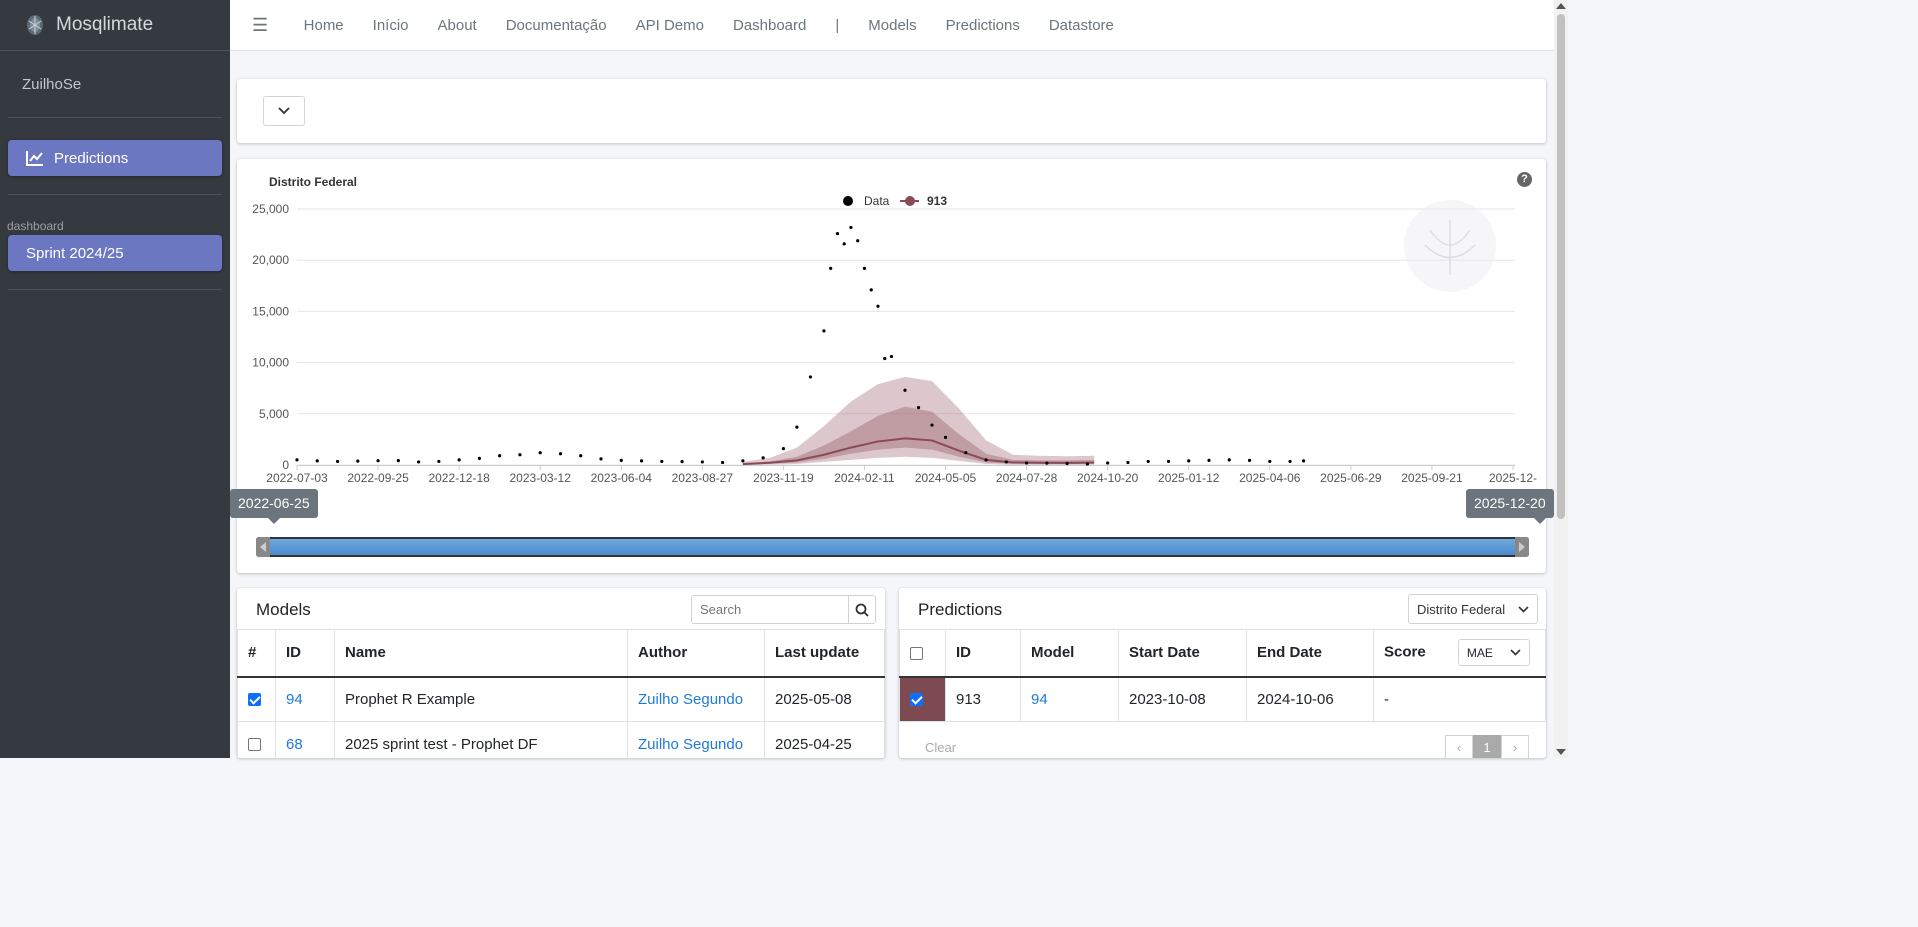 Image resolution: width=1918 pixels, height=927 pixels. What do you see at coordinates (824, 739) in the screenshot?
I see `model-updated: 2025-04-25` at bounding box center [824, 739].